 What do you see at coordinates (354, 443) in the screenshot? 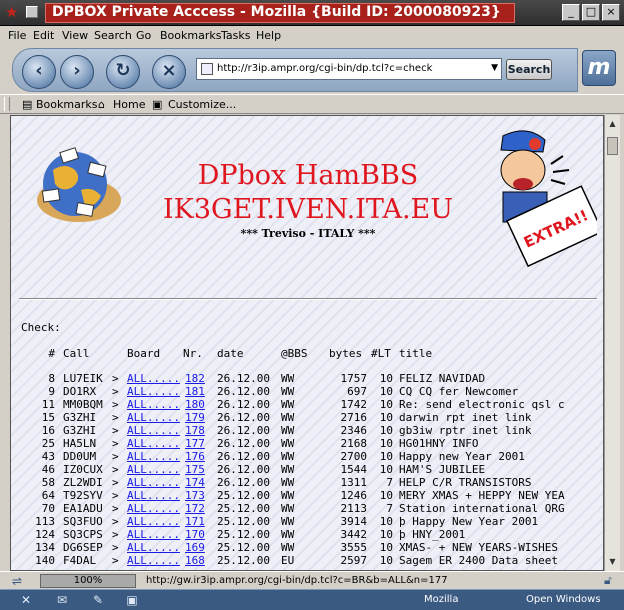
I see `cell-bytes: 2168` at bounding box center [354, 443].